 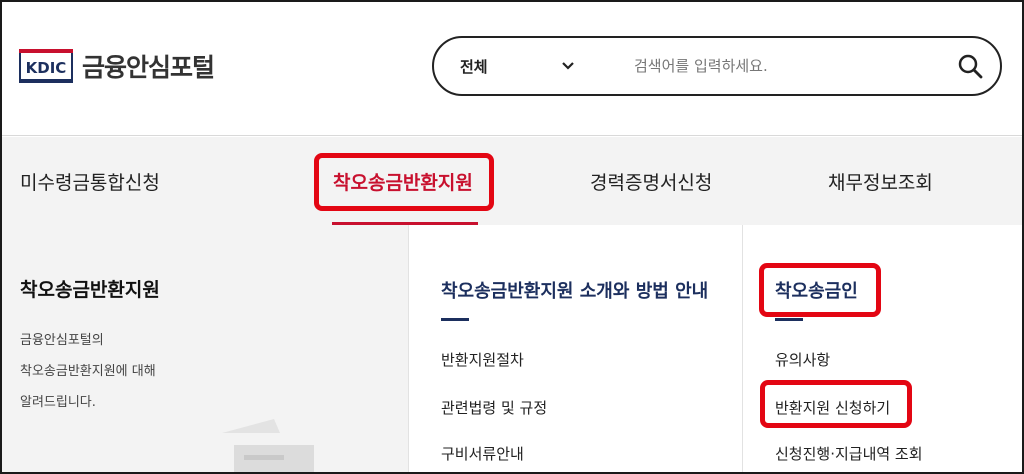 What do you see at coordinates (880, 181) in the screenshot?
I see `nav-item-debt-info: 채무정보조회` at bounding box center [880, 181].